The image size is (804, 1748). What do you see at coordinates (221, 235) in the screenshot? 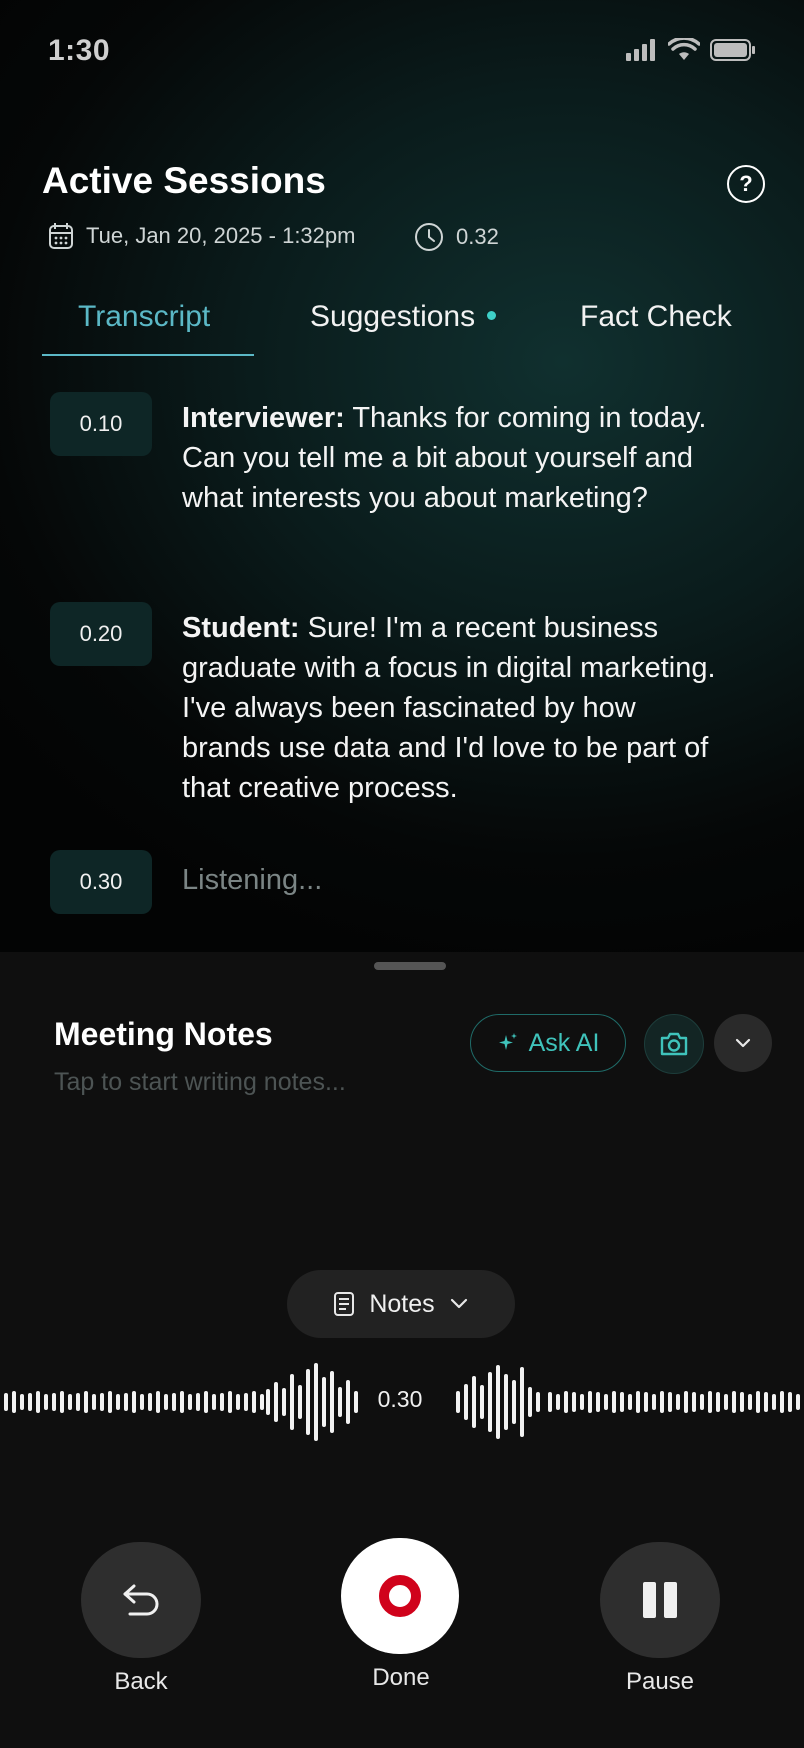
I see `session-date-text: Tue, Jan 20, 2025 - 1:32pm` at bounding box center [221, 235].